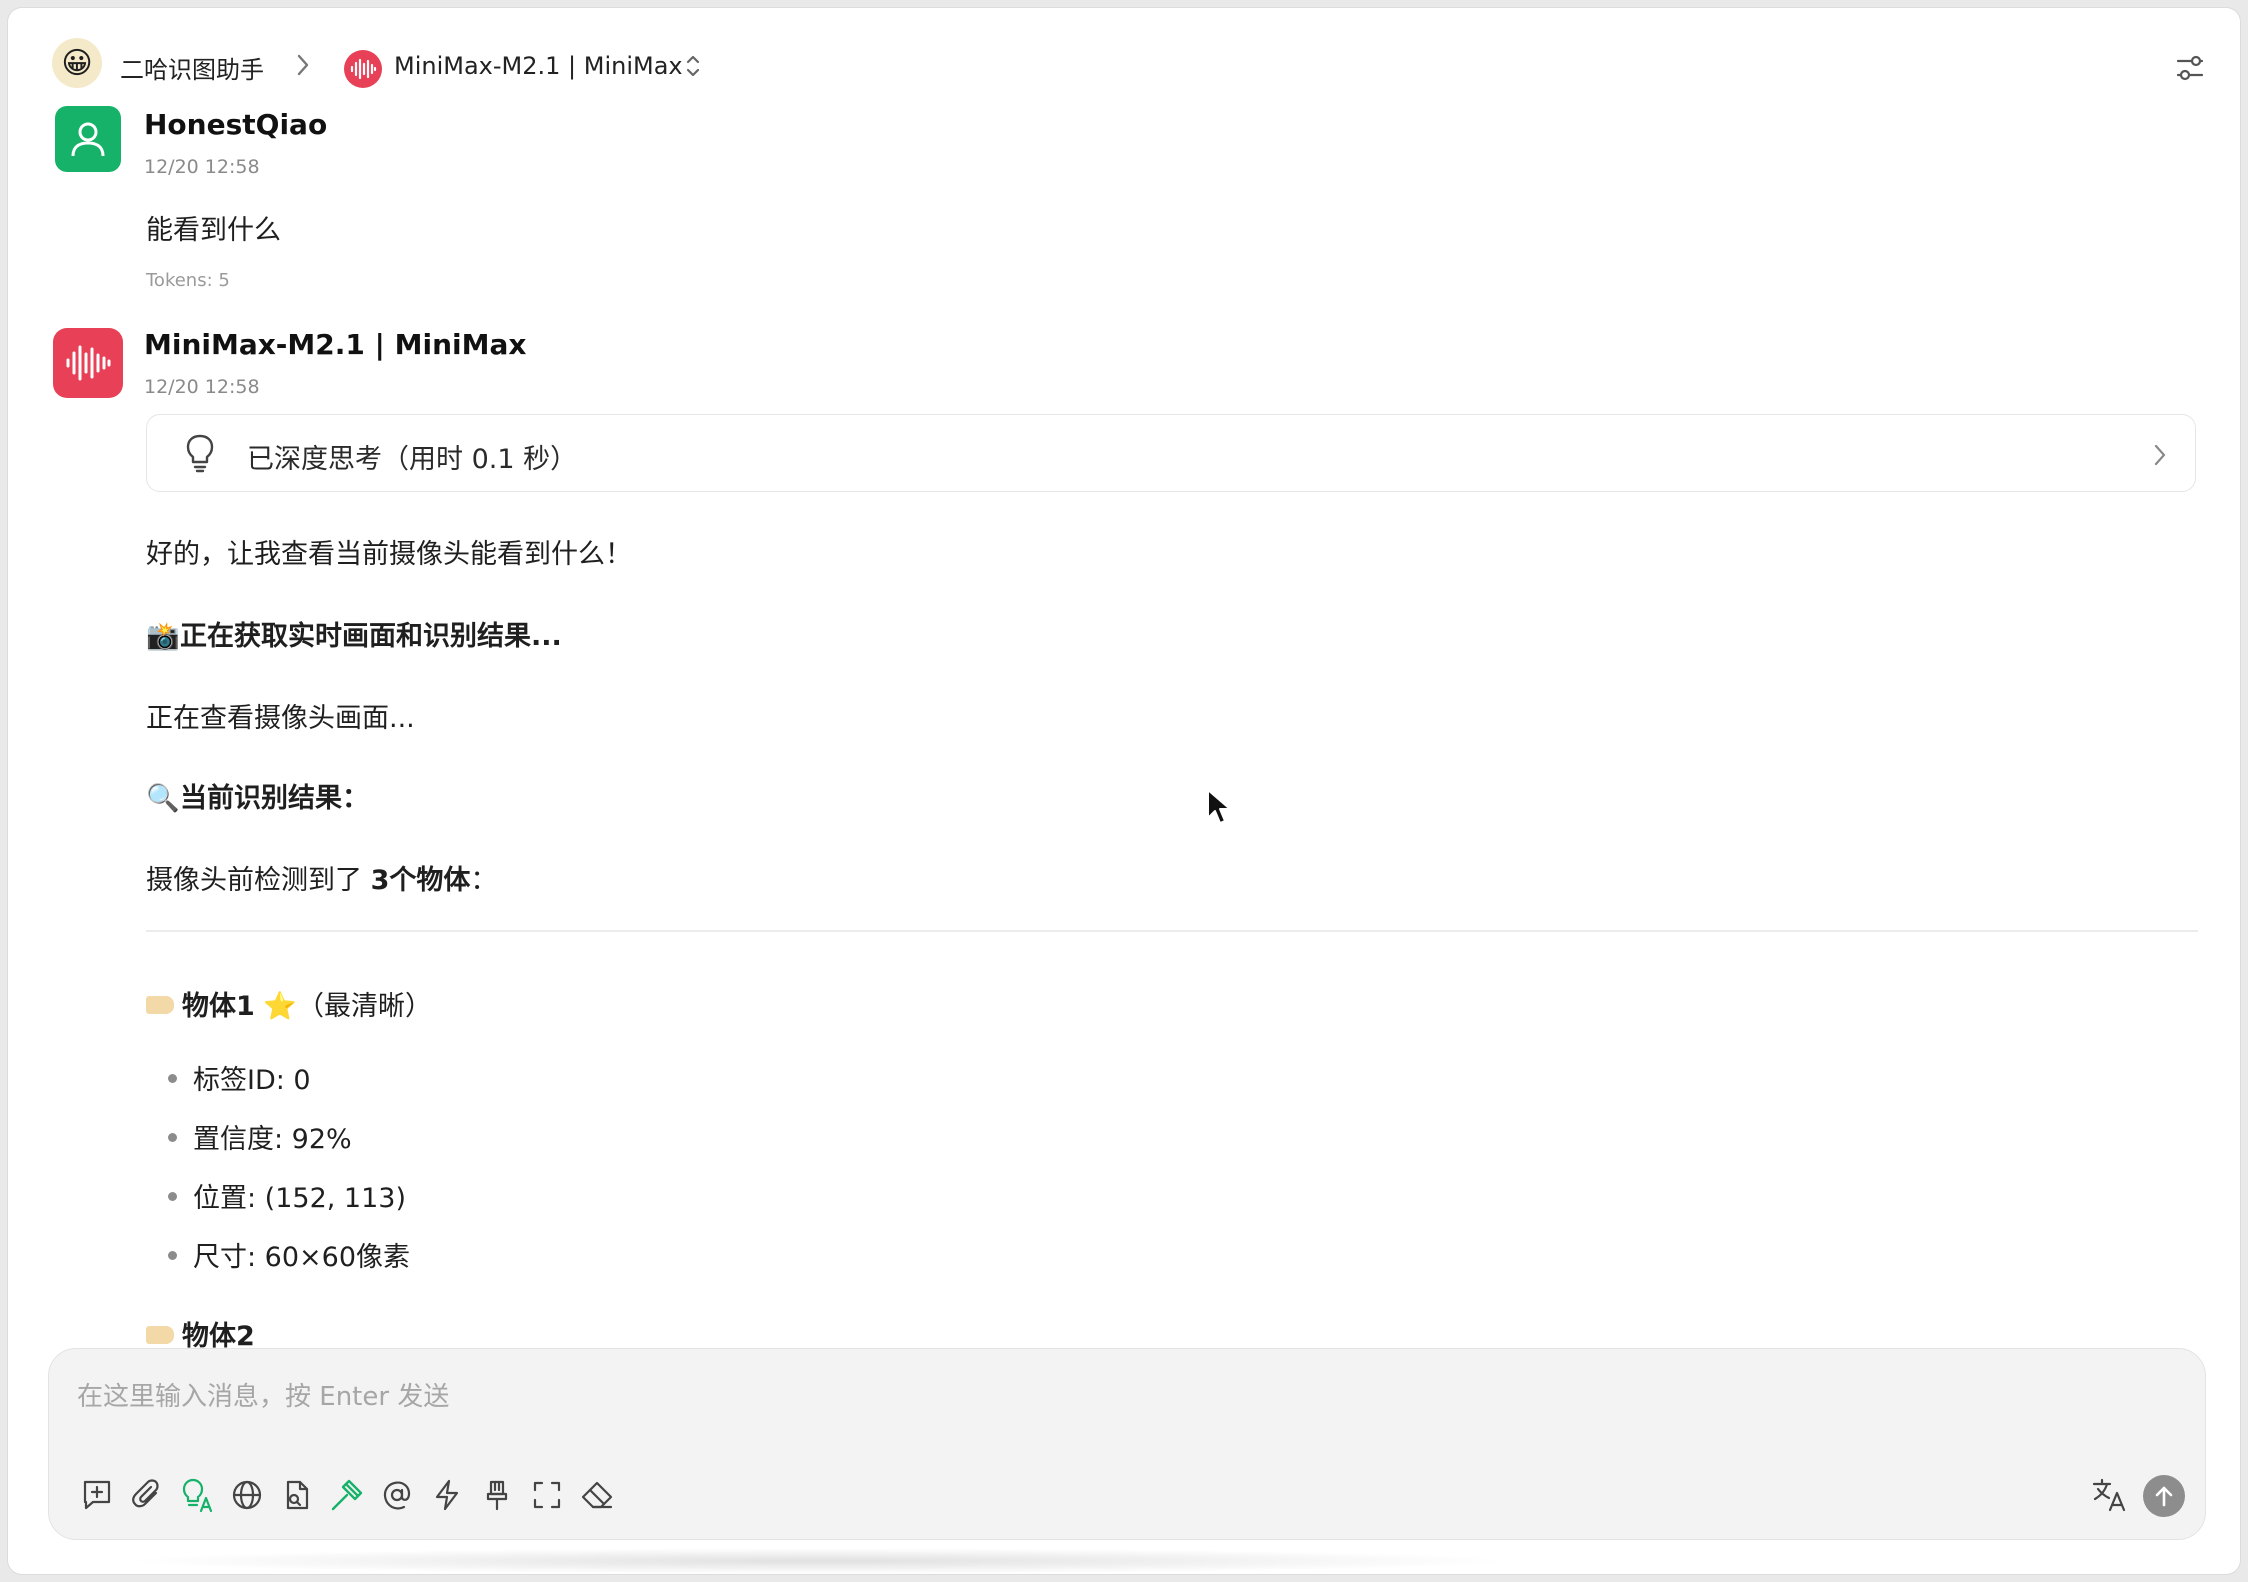 This screenshot has width=2248, height=1582. Describe the element at coordinates (1124, 60) in the screenshot. I see `top-bar: 😀 二哈识图助手 MiniMax-M2.1 | MiniMax` at that location.